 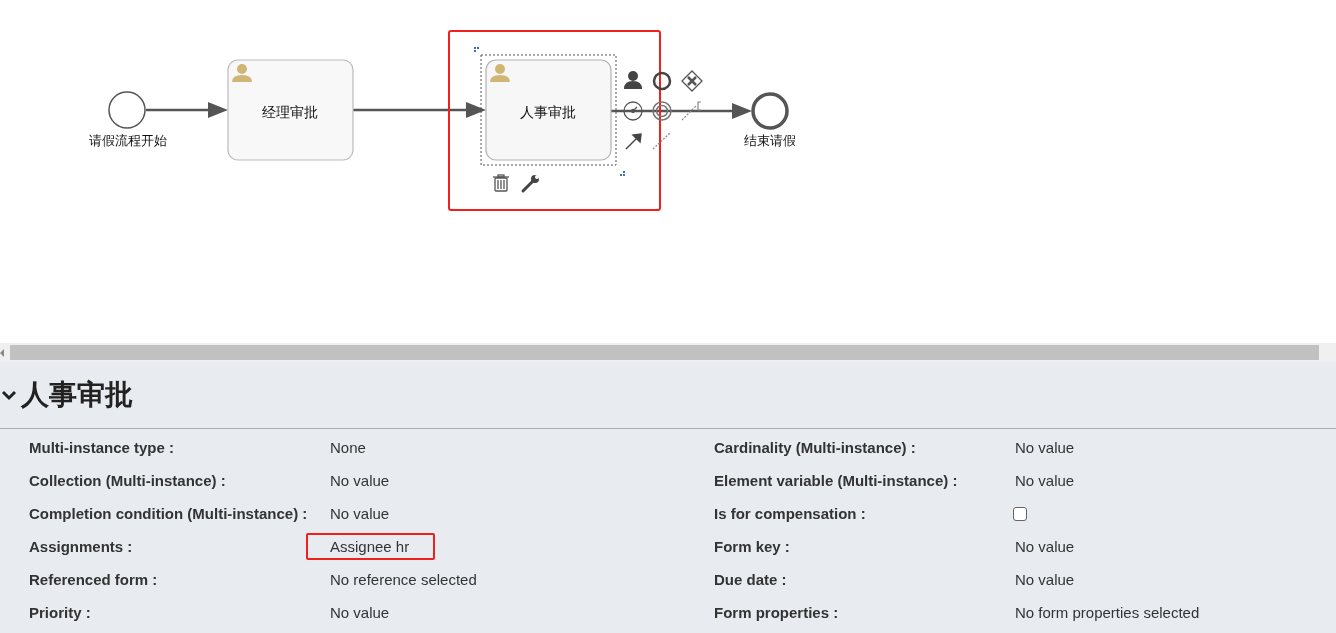 I want to click on task: 经理审批, so click(x=290, y=110).